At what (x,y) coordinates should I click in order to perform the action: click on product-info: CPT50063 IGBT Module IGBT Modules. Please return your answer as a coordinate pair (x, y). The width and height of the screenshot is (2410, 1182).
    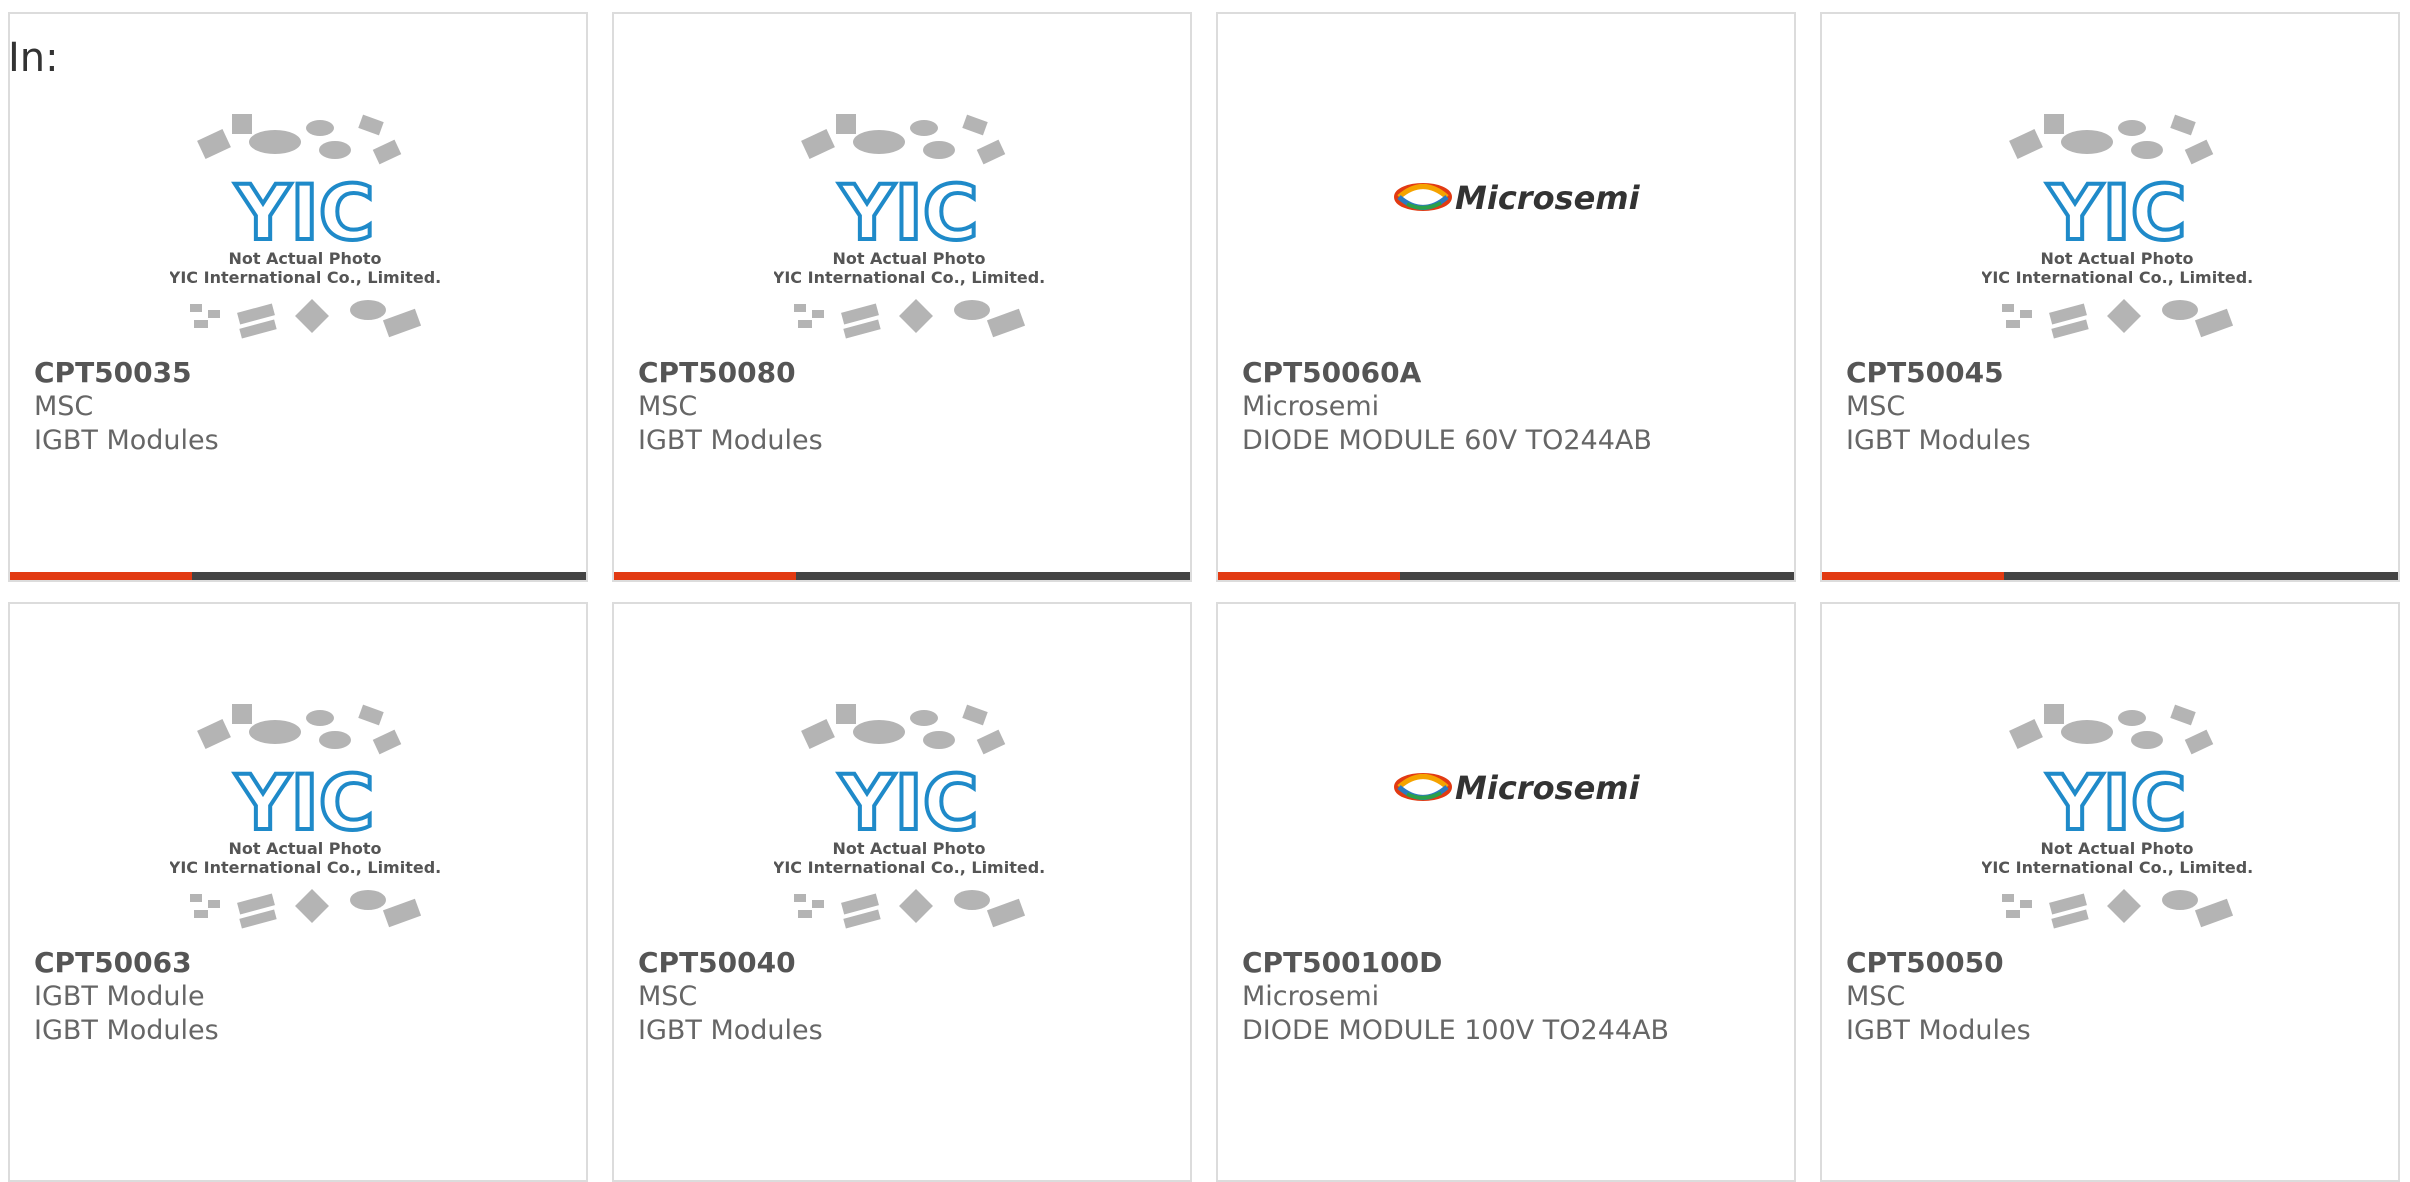
    Looking at the image, I should click on (126, 997).